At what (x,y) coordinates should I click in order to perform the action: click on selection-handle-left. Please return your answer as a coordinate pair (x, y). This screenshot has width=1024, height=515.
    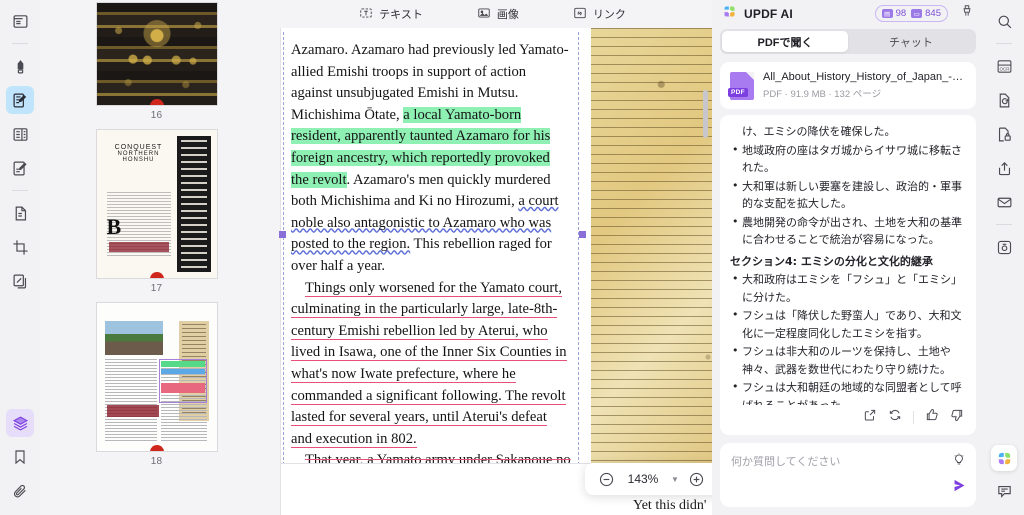
    Looking at the image, I should click on (282, 234).